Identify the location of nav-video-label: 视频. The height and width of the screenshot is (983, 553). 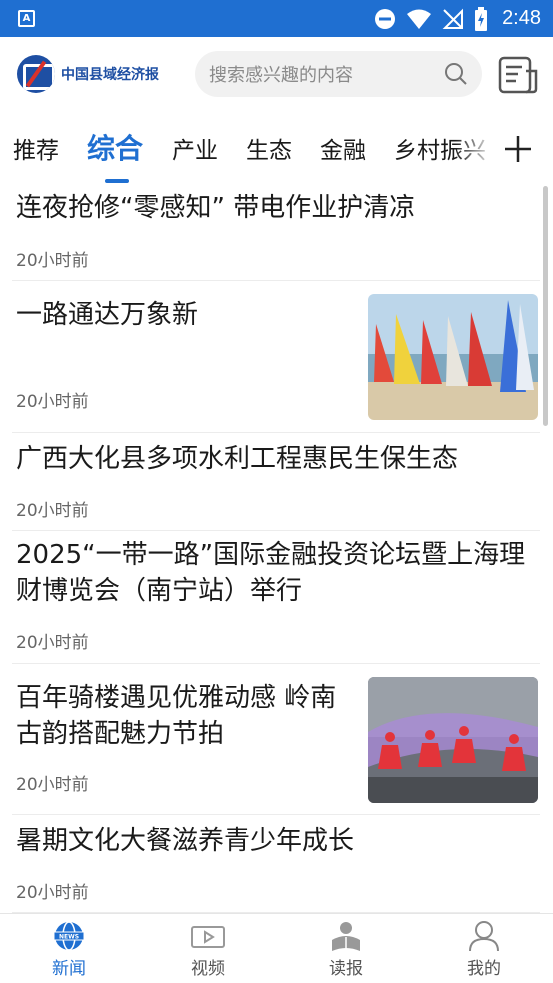
(208, 969).